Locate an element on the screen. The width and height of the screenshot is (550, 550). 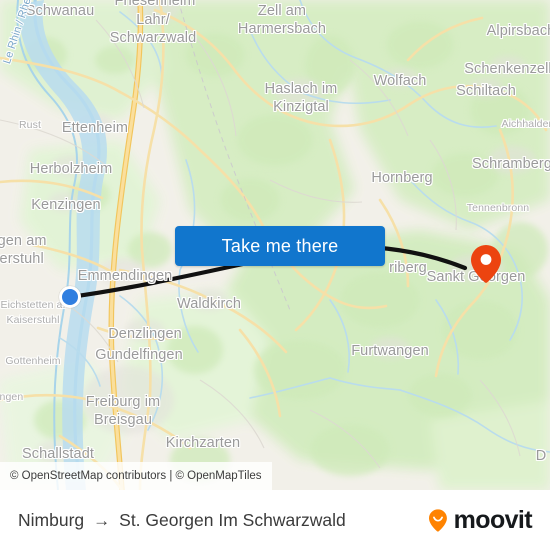
take-me-there-button: Take me there is located at coordinates (280, 246).